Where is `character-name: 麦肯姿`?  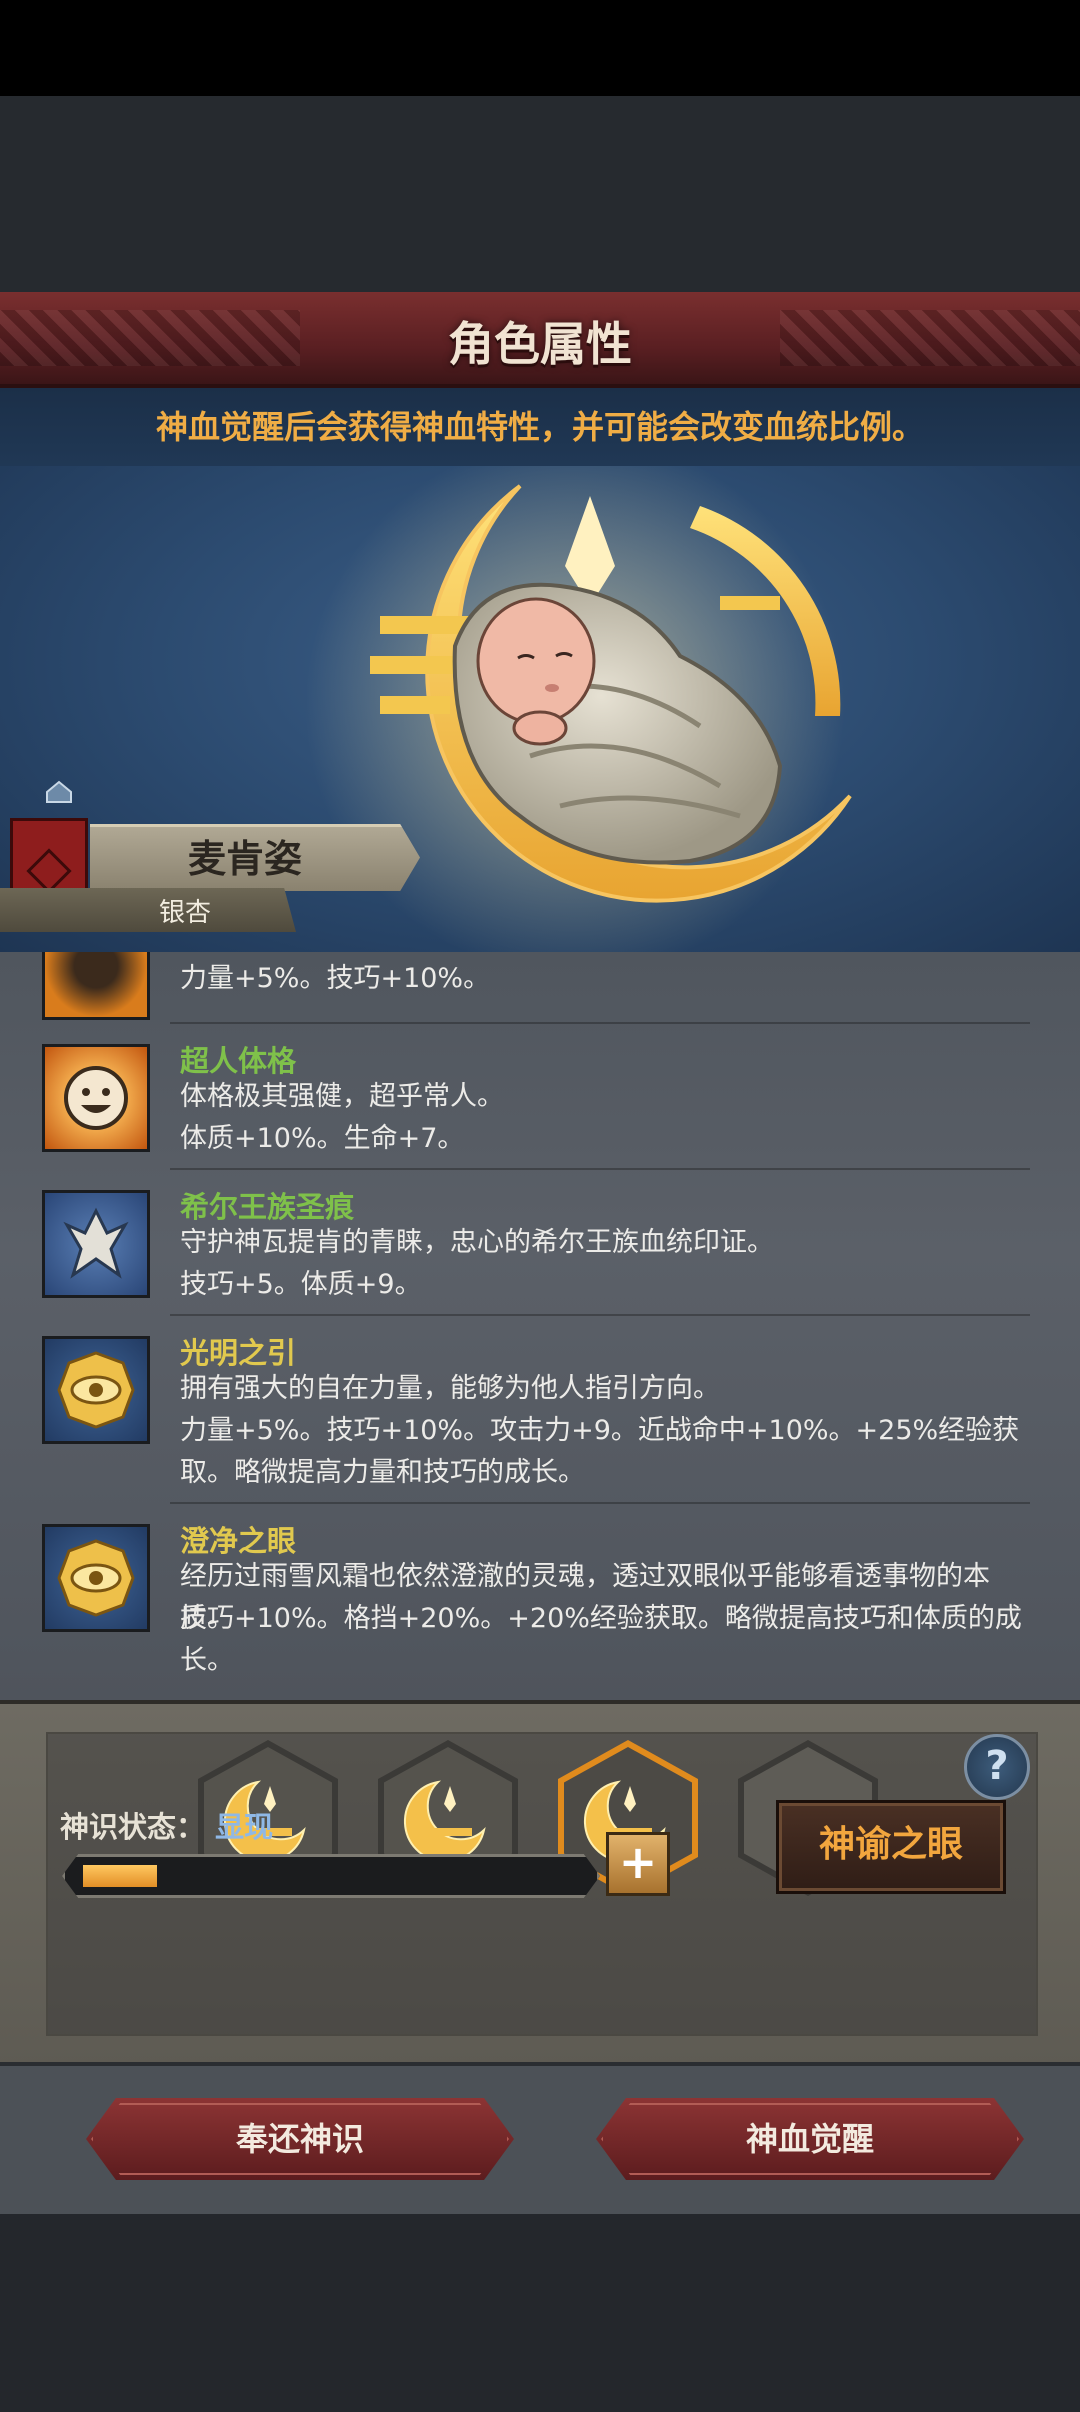 character-name: 麦肯姿 is located at coordinates (244, 859).